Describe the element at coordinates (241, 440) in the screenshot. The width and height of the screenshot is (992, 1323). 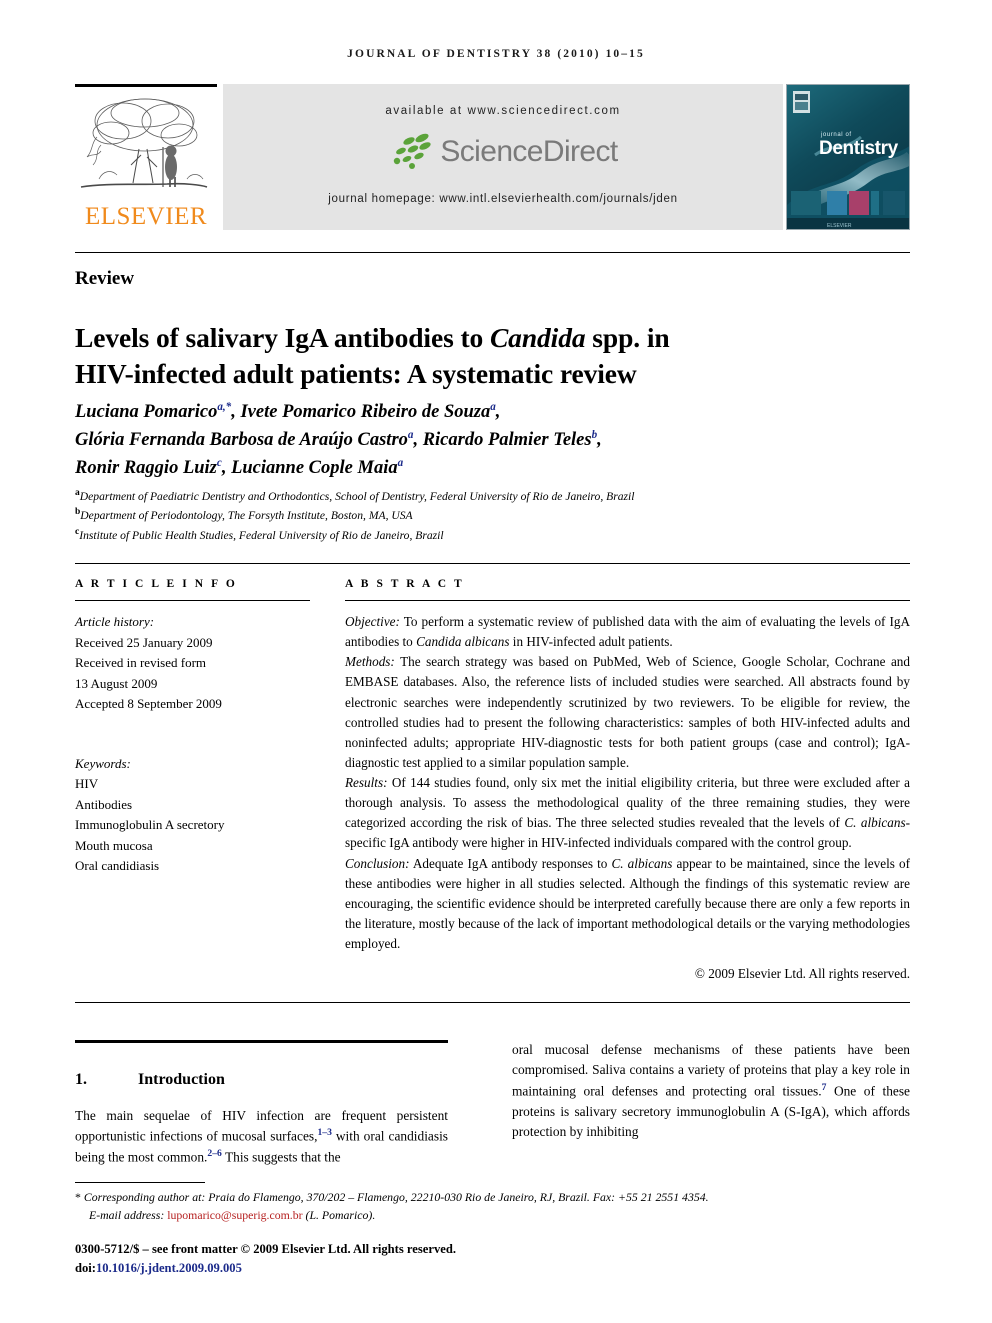
I see `author-name: Glória Fernanda Barbosa de Araújo Castro` at that location.